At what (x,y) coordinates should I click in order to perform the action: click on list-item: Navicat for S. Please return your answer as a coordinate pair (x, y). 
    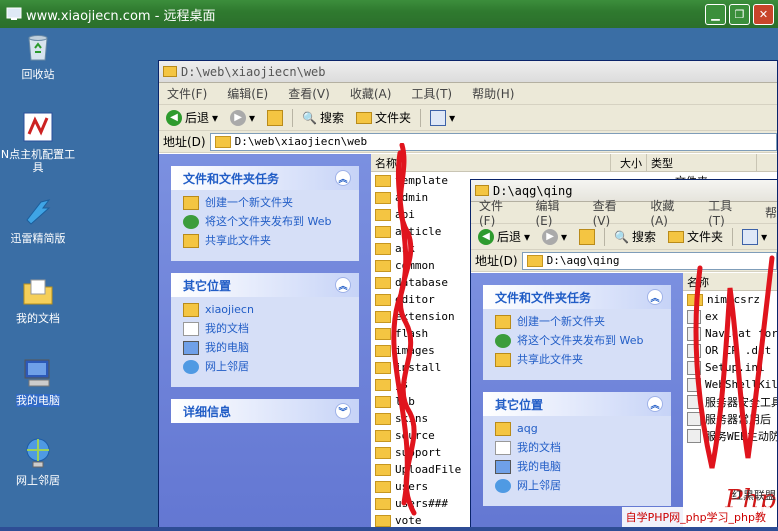
    Looking at the image, I should click on (730, 333).